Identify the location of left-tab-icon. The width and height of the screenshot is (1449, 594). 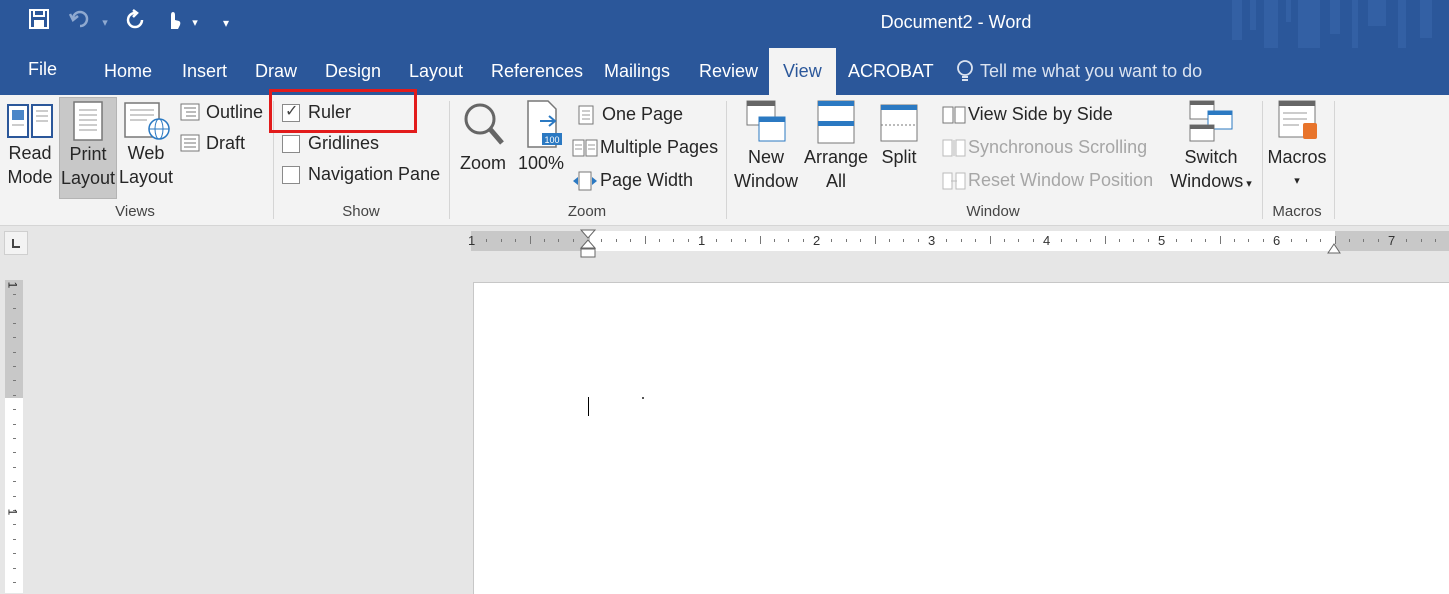
(16, 243).